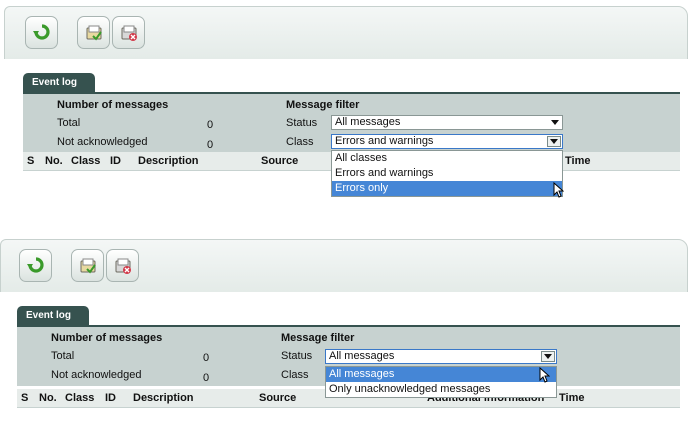 This screenshot has height=427, width=689. Describe the element at coordinates (384, 141) in the screenshot. I see `class-select-value: Errors and warnings` at that location.